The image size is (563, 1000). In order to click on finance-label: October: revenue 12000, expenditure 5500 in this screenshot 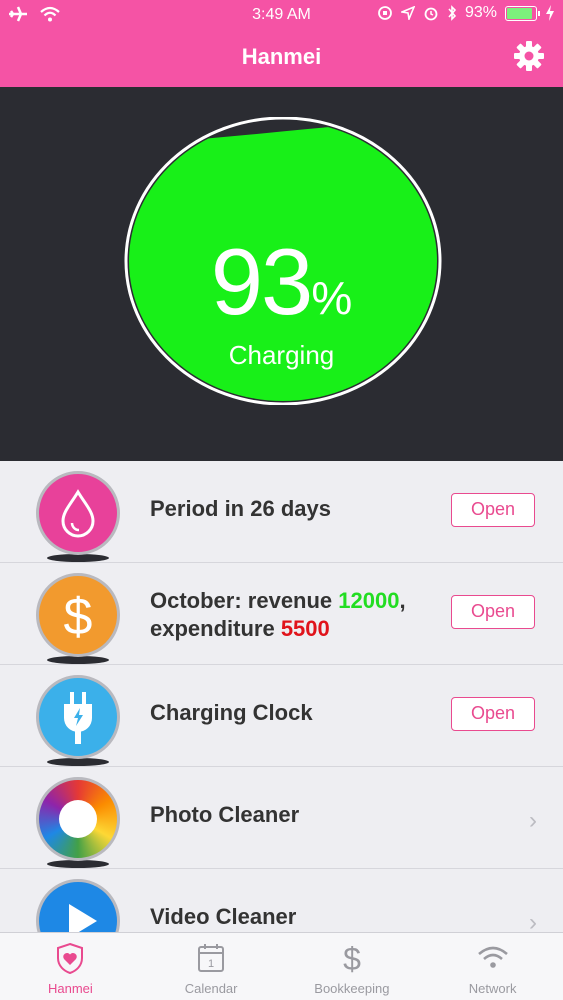, I will do `click(278, 614)`.